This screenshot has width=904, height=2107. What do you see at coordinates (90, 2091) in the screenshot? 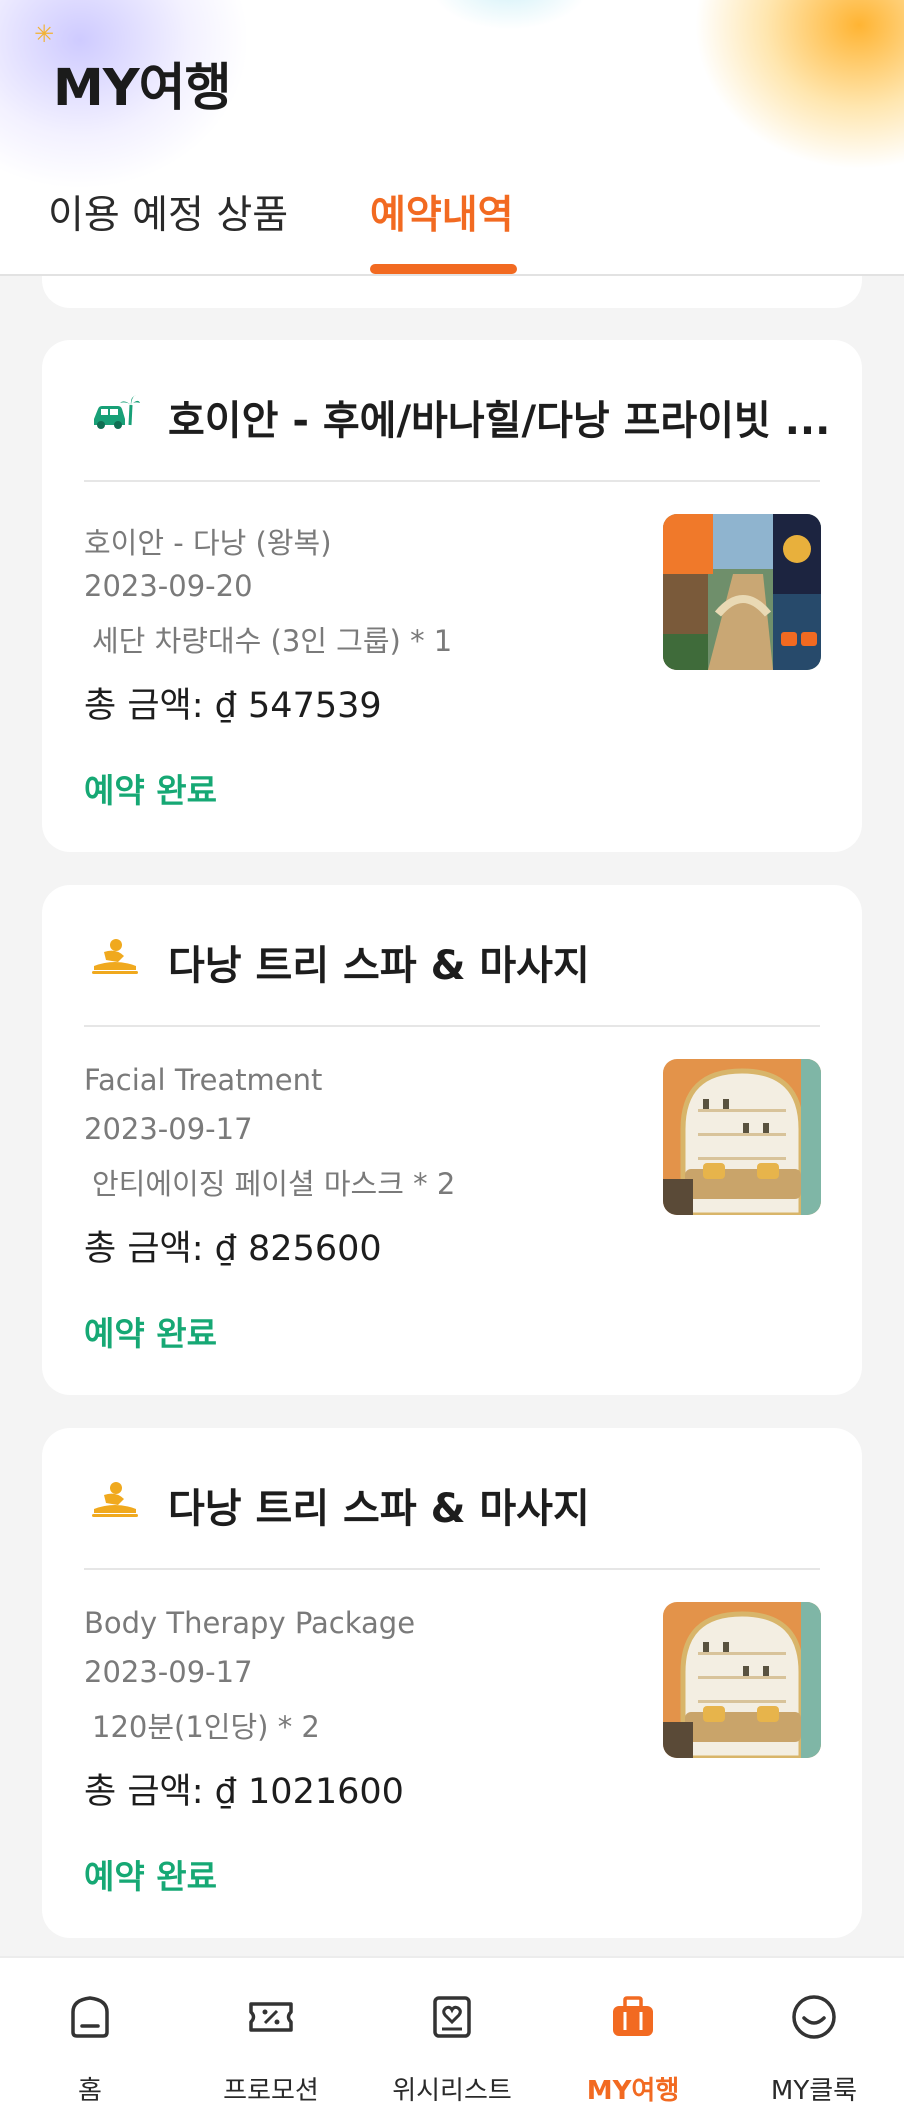
I see `nav-label: 홈` at bounding box center [90, 2091].